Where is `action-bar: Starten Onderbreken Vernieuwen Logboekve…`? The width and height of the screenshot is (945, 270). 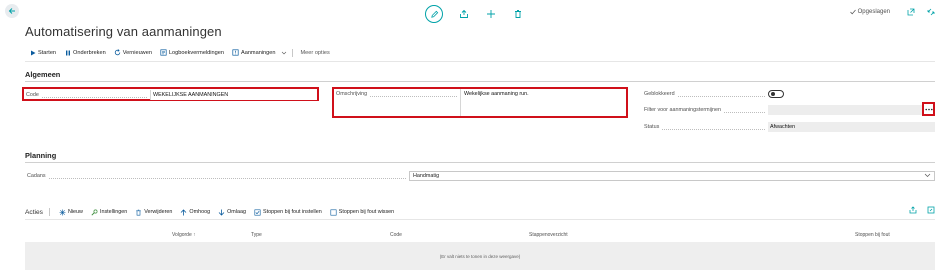 action-bar: Starten Onderbreken Vernieuwen Logboekve… is located at coordinates (480, 52).